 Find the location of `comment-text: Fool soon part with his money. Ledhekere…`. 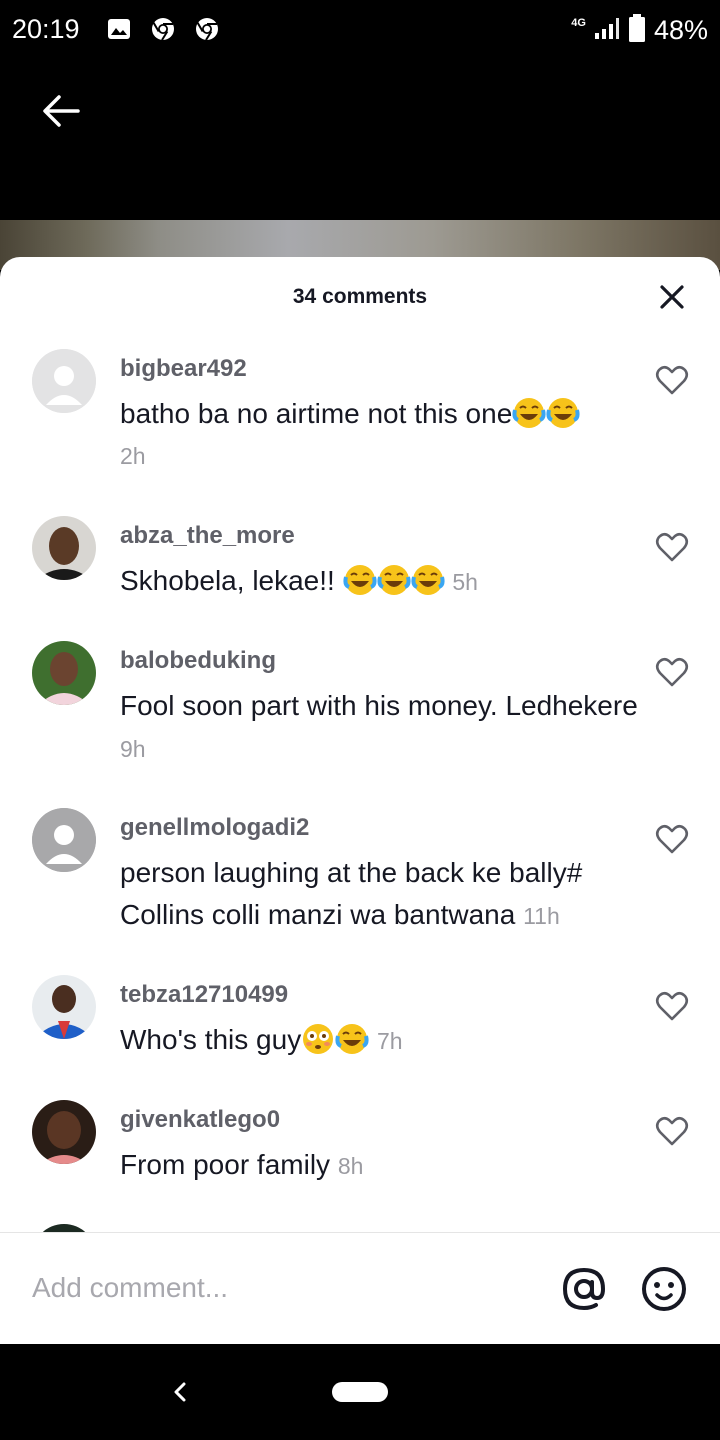

comment-text: Fool soon part with his money. Ledhekere… is located at coordinates (380, 727).